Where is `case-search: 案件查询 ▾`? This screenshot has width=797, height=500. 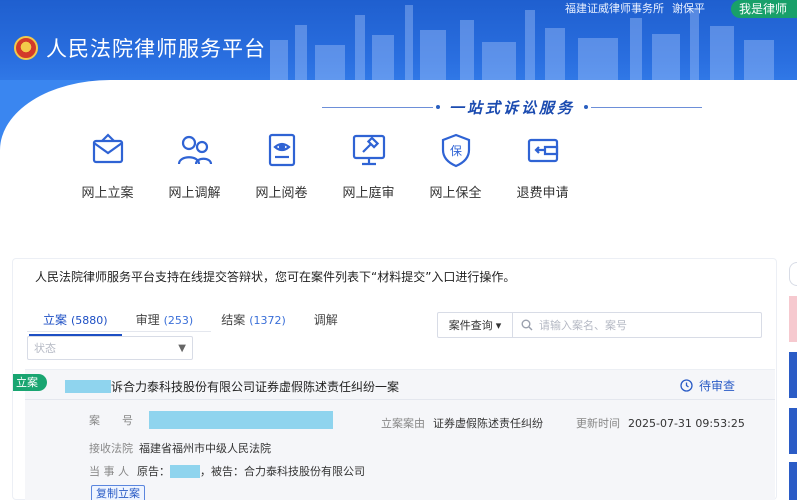 case-search: 案件查询 ▾ is located at coordinates (599, 325).